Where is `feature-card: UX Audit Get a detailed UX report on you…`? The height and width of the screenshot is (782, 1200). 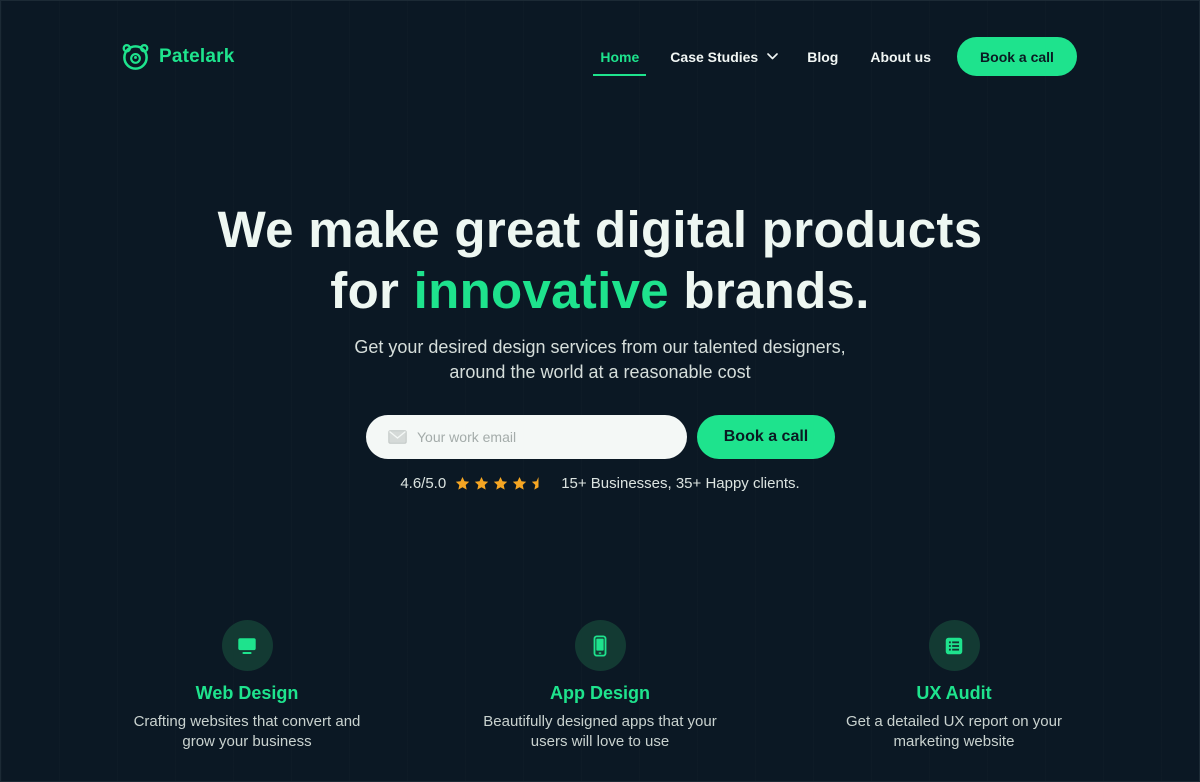 feature-card: UX Audit Get a detailed UX report on you… is located at coordinates (954, 686).